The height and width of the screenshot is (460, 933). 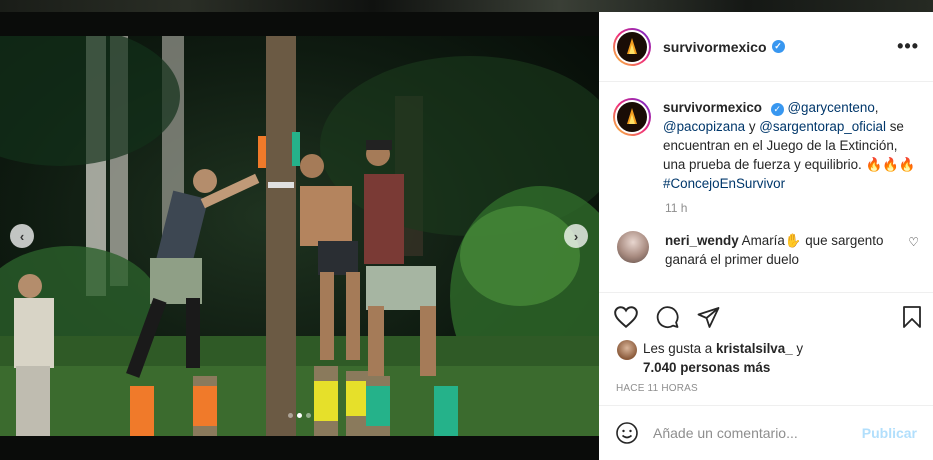 What do you see at coordinates (632, 46) in the screenshot?
I see `author-avatar` at bounding box center [632, 46].